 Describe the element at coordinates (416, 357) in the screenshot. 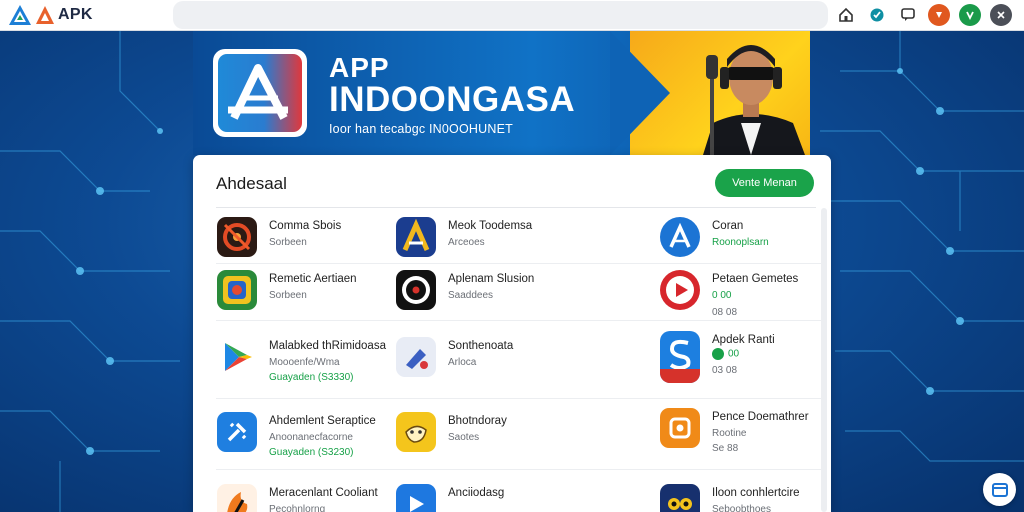

I see `cube-icon` at that location.